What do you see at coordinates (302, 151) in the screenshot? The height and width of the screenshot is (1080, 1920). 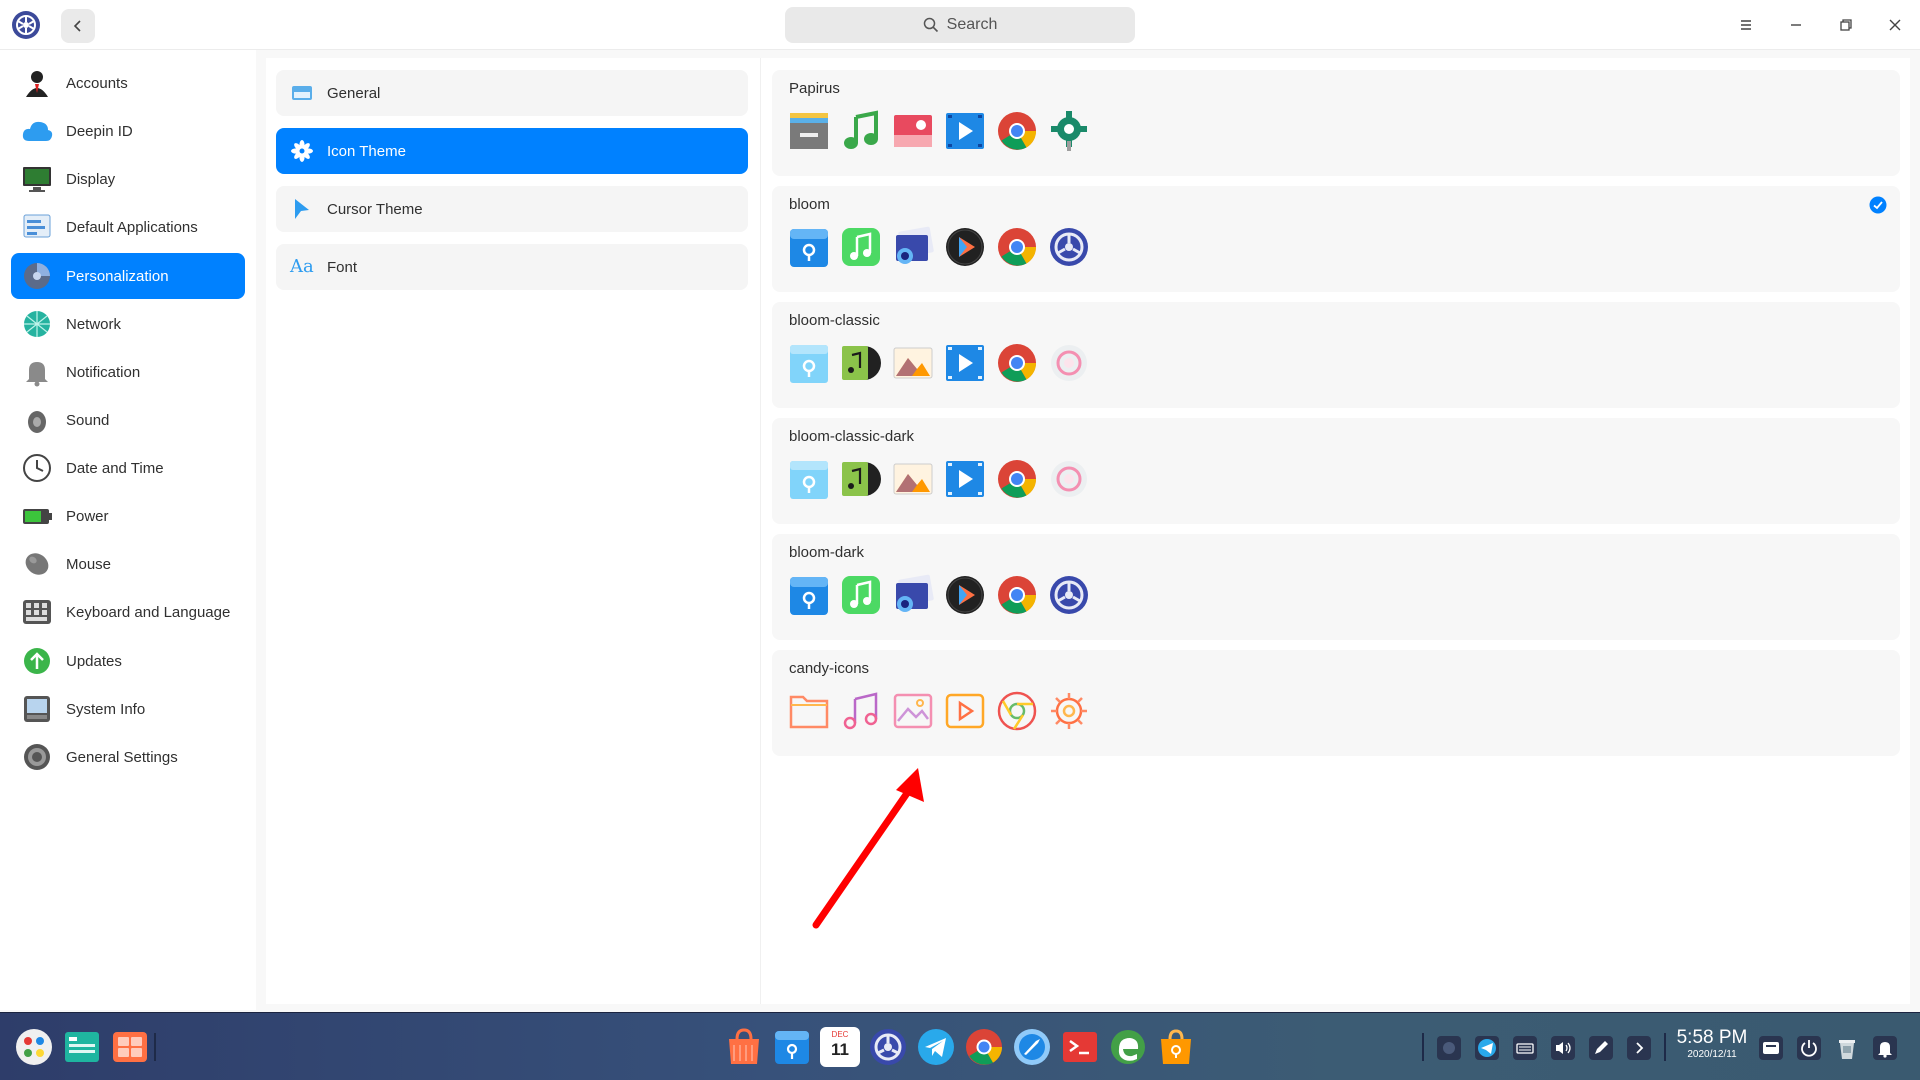 I see `flower-icon` at bounding box center [302, 151].